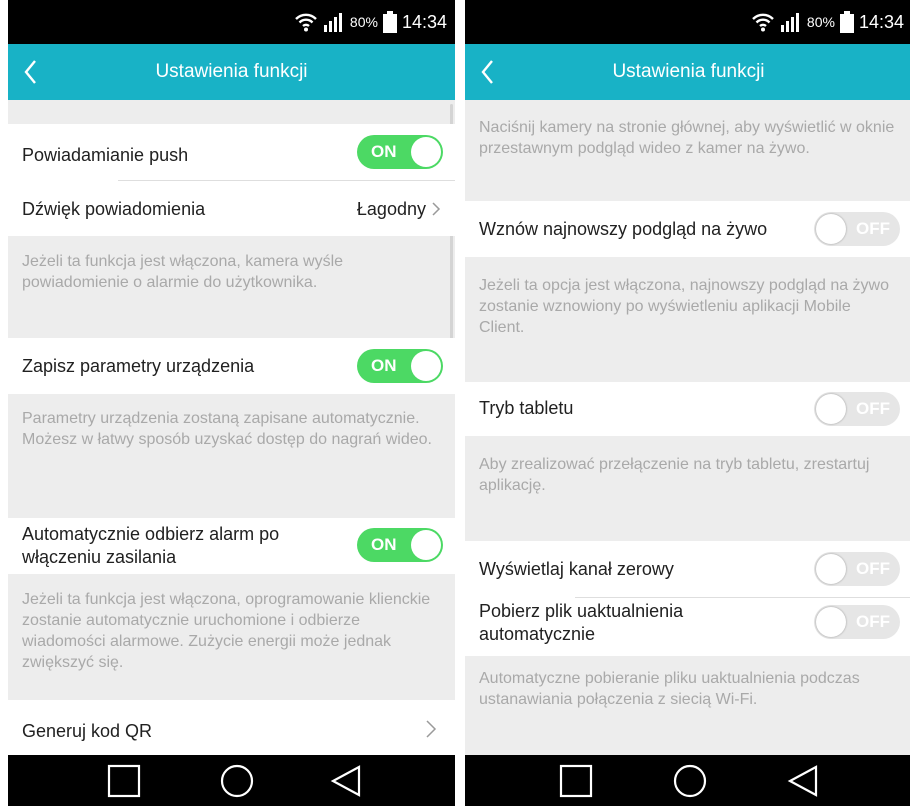 This screenshot has height=806, width=910. What do you see at coordinates (400, 366) in the screenshot?
I see `save-parameters-toggle: ON` at bounding box center [400, 366].